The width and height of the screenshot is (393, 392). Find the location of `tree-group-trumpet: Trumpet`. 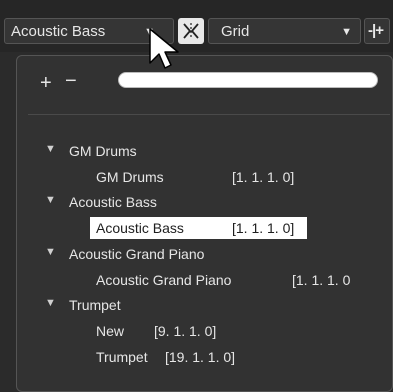

tree-group-trumpet: Trumpet is located at coordinates (95, 305).